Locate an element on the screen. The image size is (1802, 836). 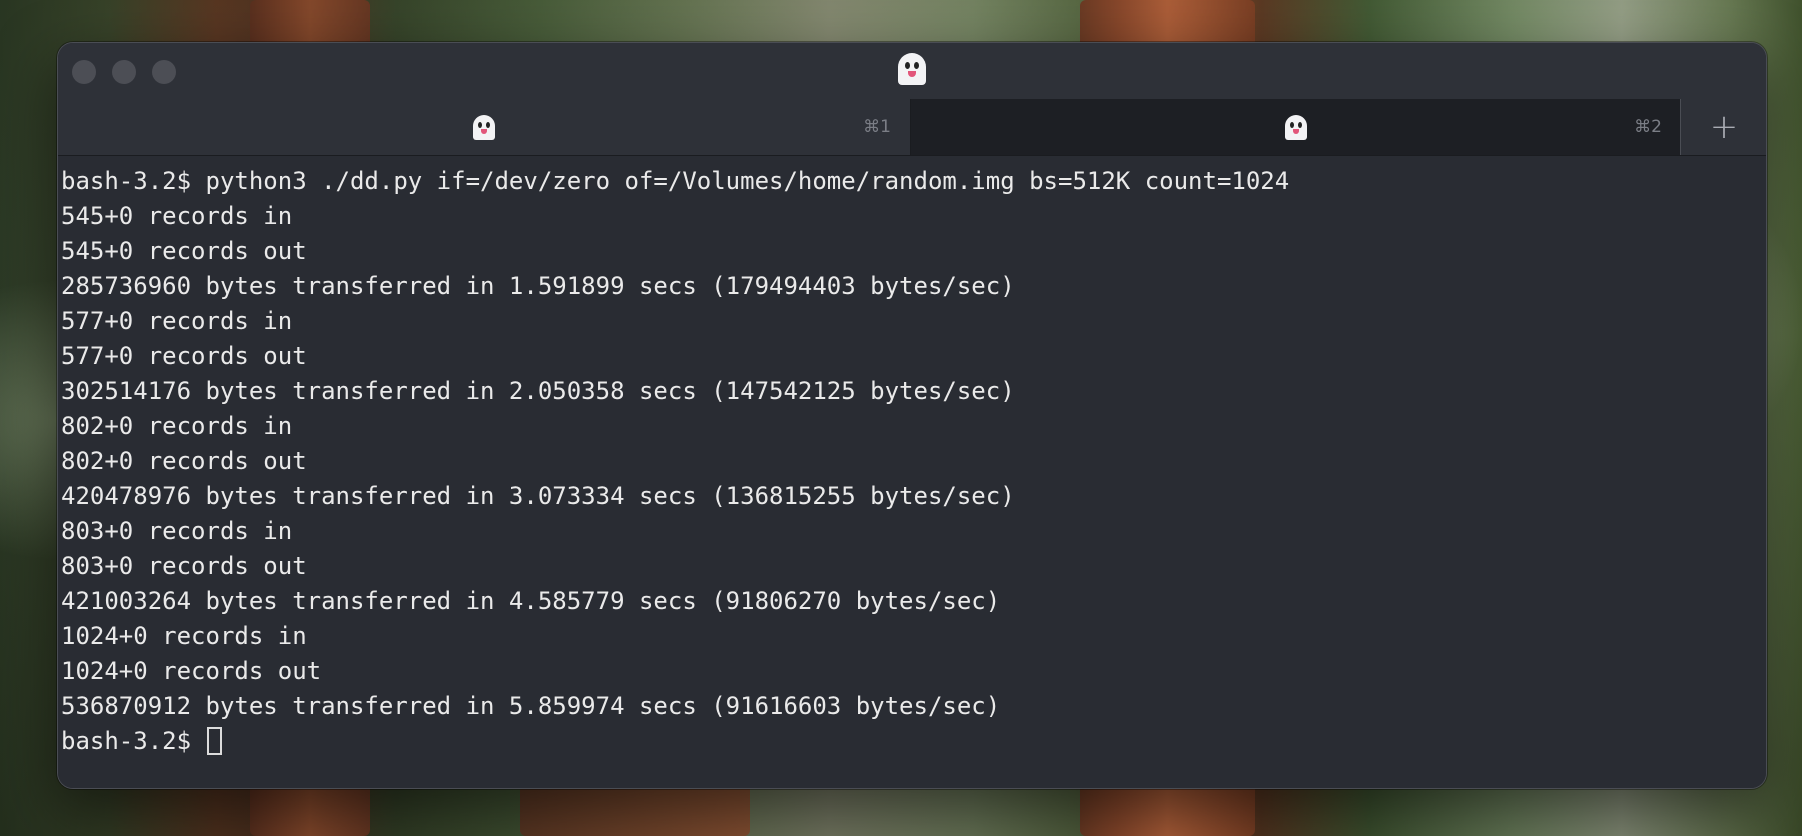
shell-prompt: bash-3.2$ is located at coordinates (133, 741).